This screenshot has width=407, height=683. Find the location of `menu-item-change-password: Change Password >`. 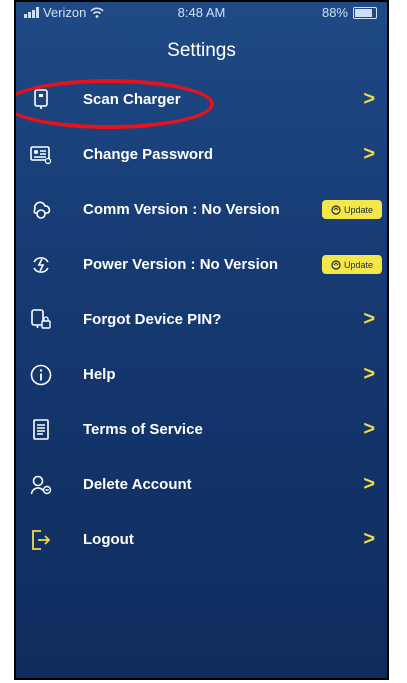

menu-item-change-password: Change Password > is located at coordinates (201, 154).